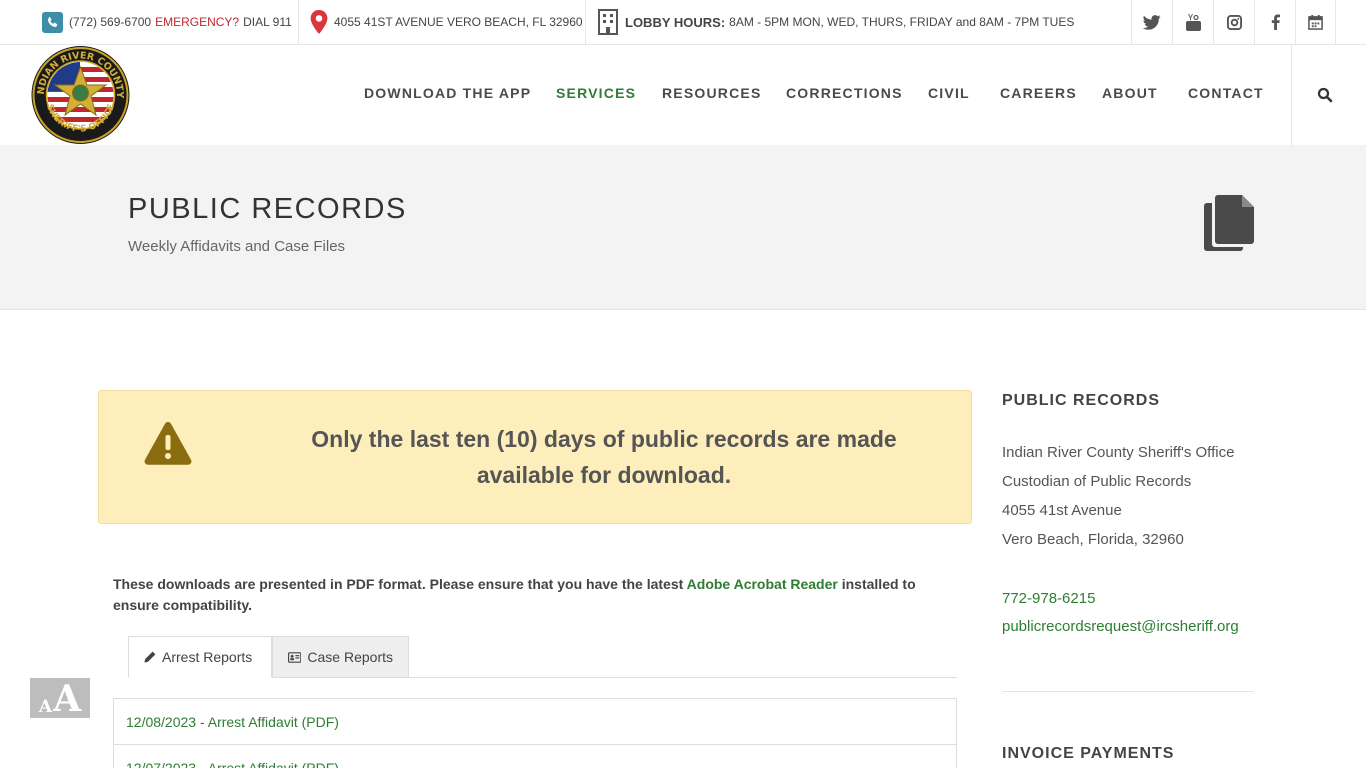 The image size is (1366, 768). I want to click on instagram-icon, so click(1233, 22).